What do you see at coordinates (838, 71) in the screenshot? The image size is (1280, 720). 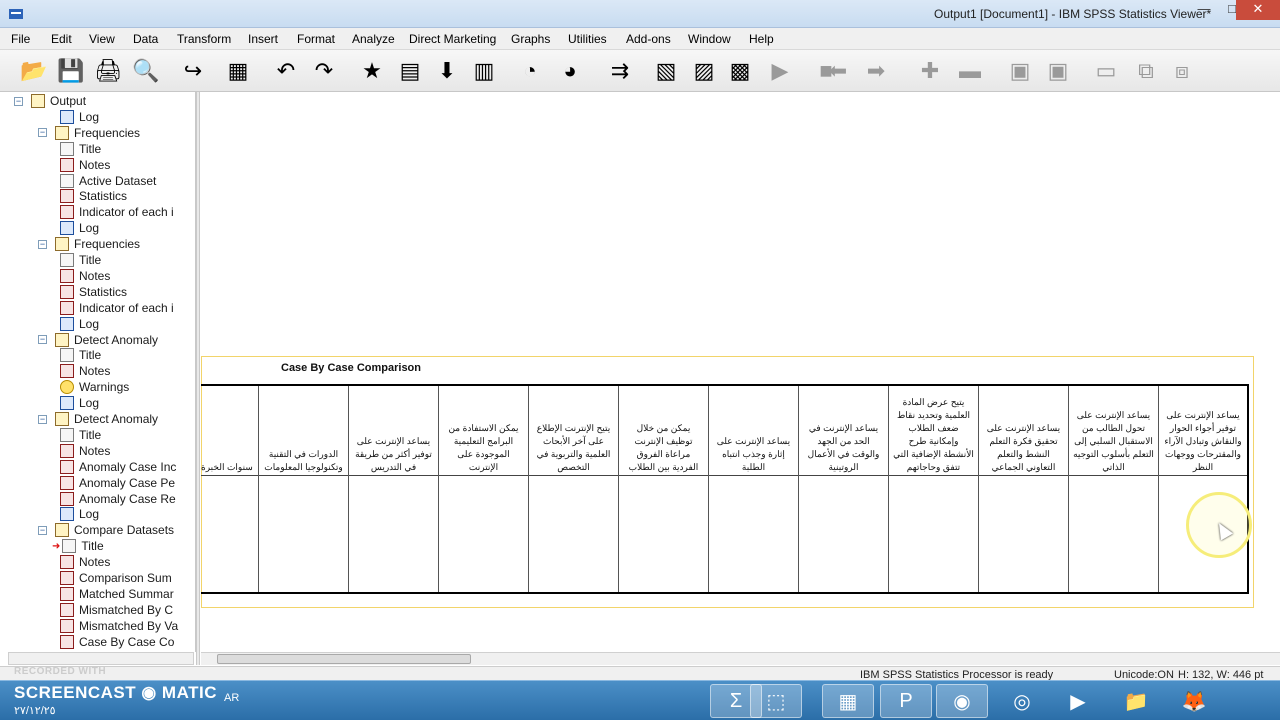 I see `previous-icon: ⬅` at bounding box center [838, 71].